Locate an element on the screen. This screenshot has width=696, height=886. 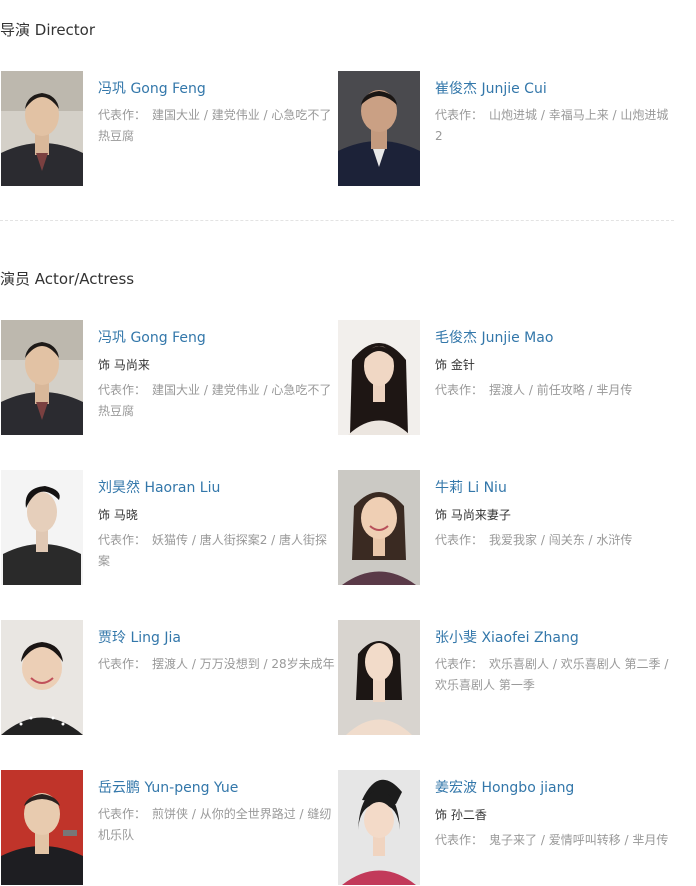
person-name-link: 毛俊杰 Junjie Mao is located at coordinates (554, 338).